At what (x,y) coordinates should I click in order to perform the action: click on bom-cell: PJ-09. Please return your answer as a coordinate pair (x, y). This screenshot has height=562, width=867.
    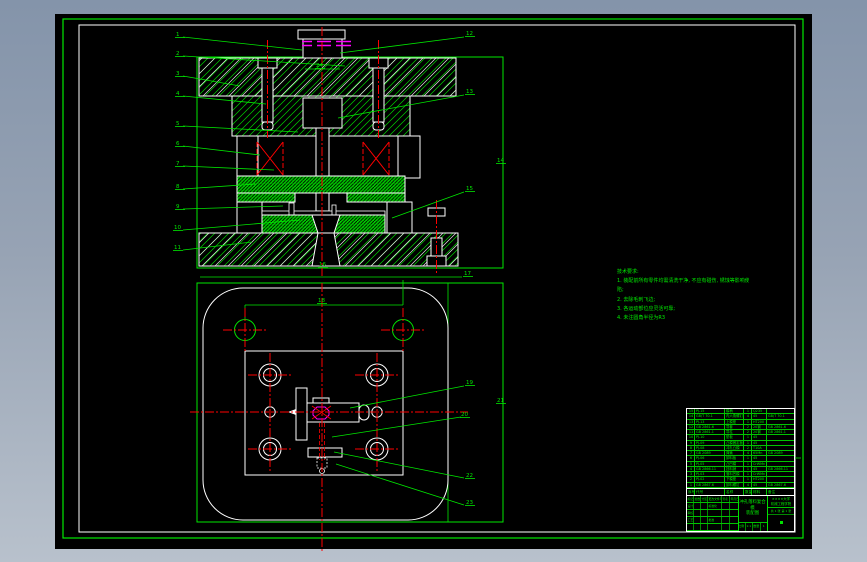
    Looking at the image, I should click on (710, 442).